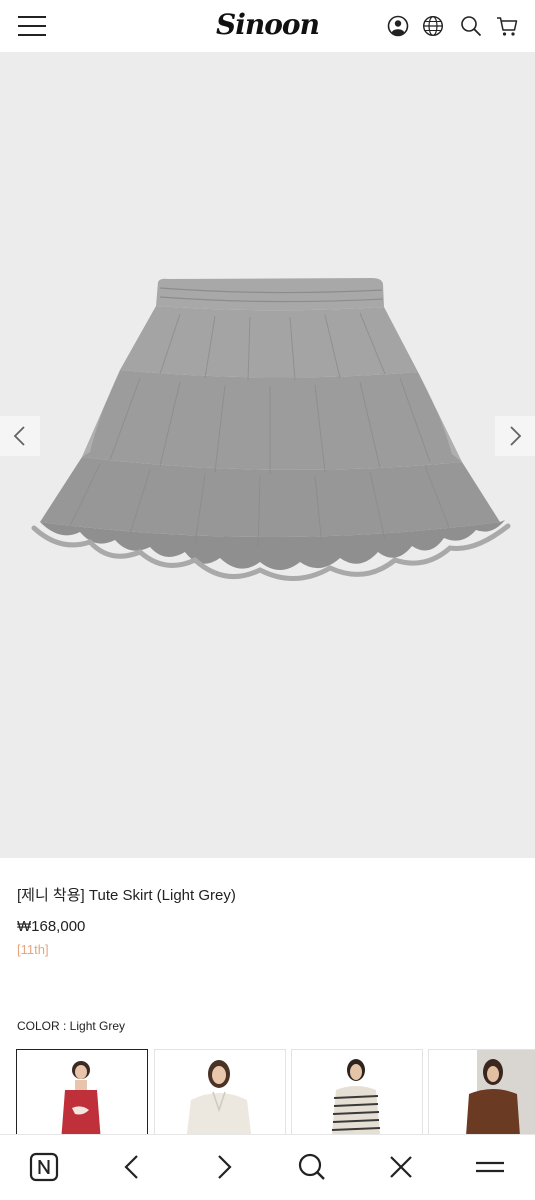 The width and height of the screenshot is (535, 1200). Describe the element at coordinates (507, 26) in the screenshot. I see `cart-icon` at that location.